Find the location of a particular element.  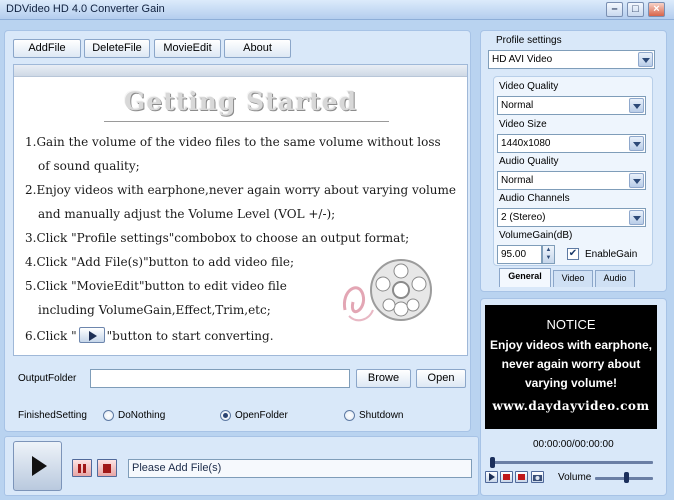

notice-line-2: never again worry about is located at coordinates (571, 364).